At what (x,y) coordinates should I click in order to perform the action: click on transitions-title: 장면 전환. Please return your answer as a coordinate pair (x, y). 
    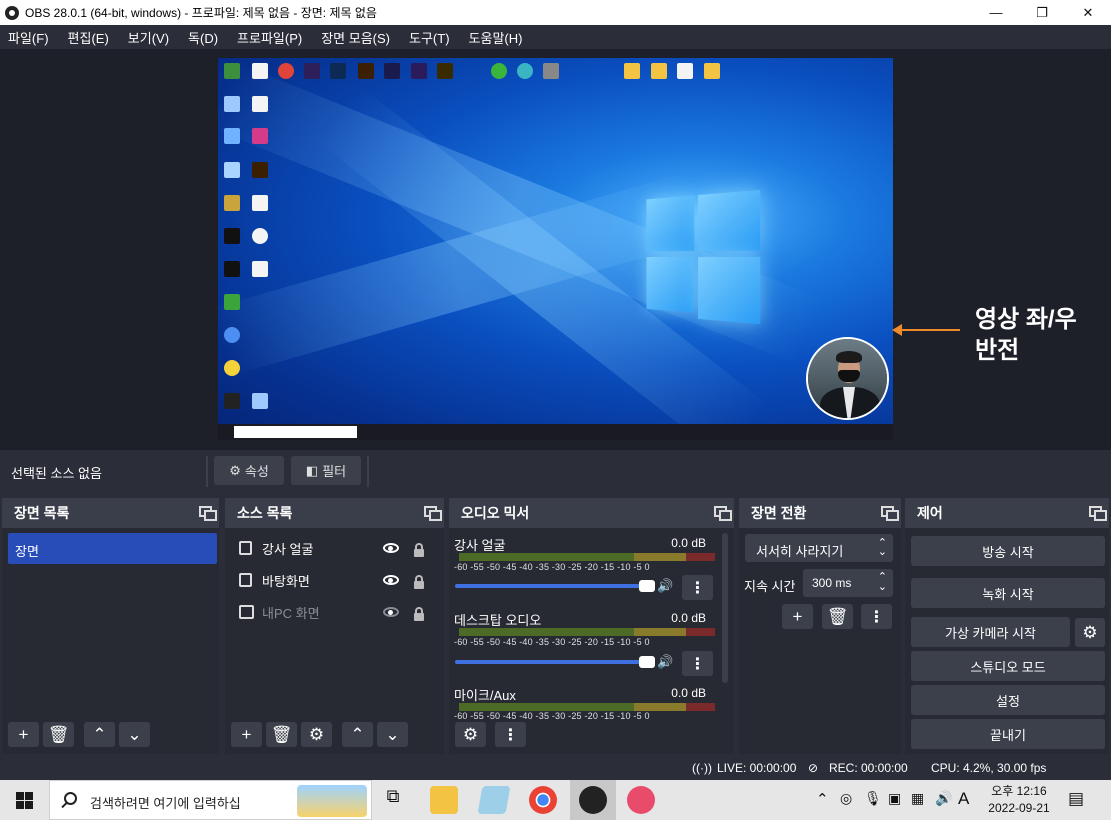
    Looking at the image, I should click on (779, 513).